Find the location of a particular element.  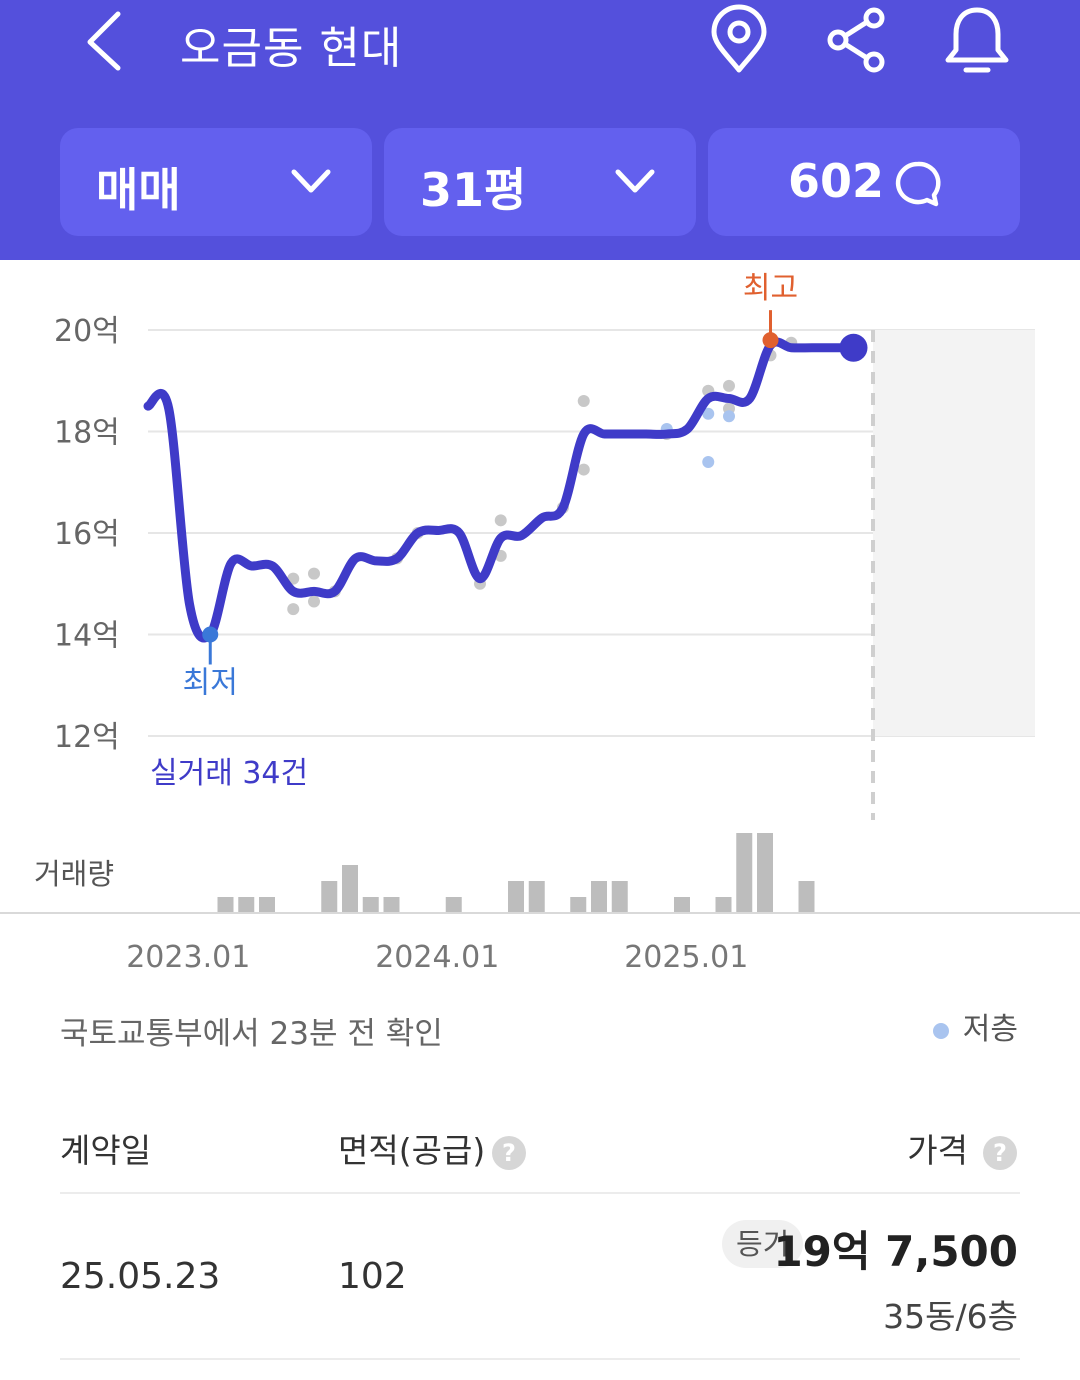

high-marker-label: 최고 is located at coordinates (770, 288).